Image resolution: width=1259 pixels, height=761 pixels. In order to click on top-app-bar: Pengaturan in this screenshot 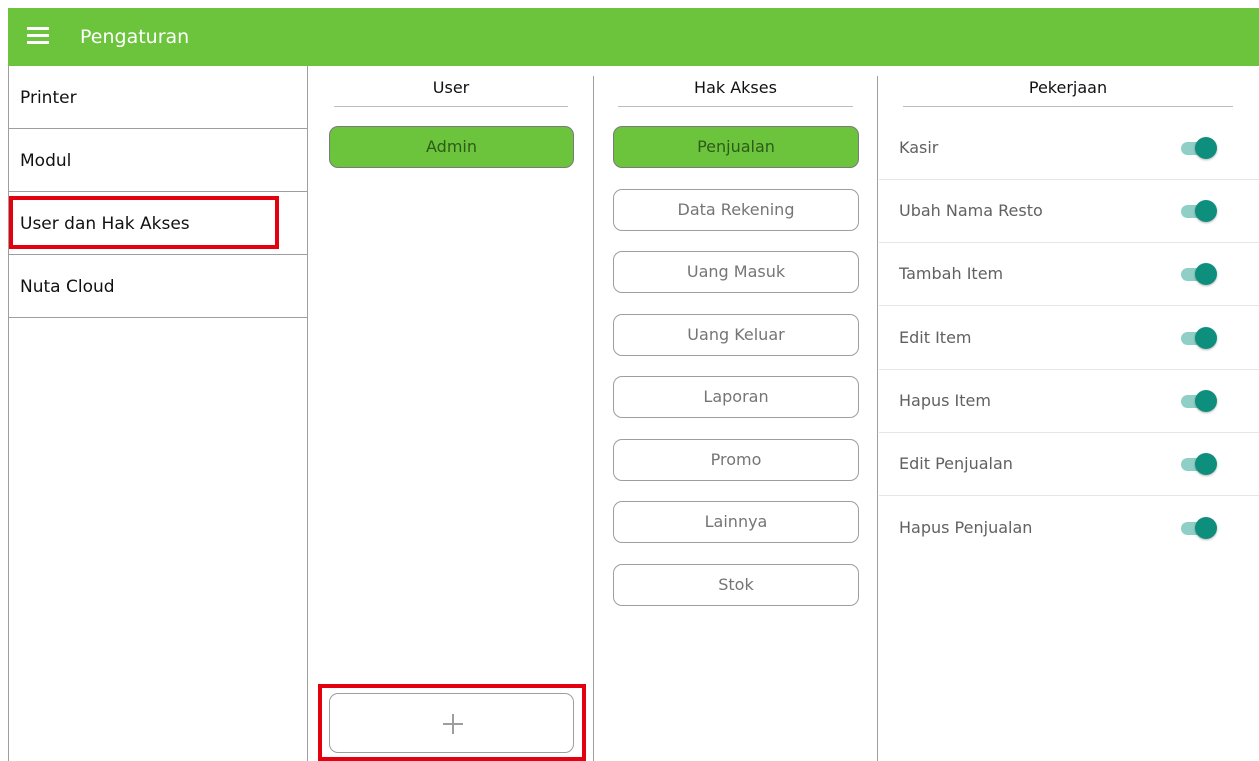, I will do `click(633, 37)`.